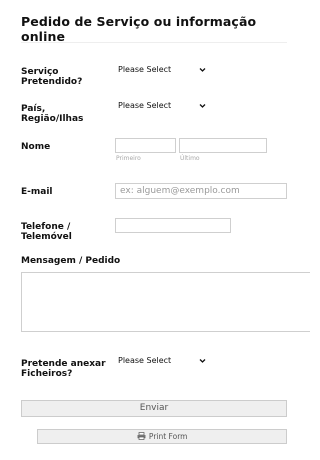 The image size is (320, 460). I want to click on last-name-input, so click(223, 145).